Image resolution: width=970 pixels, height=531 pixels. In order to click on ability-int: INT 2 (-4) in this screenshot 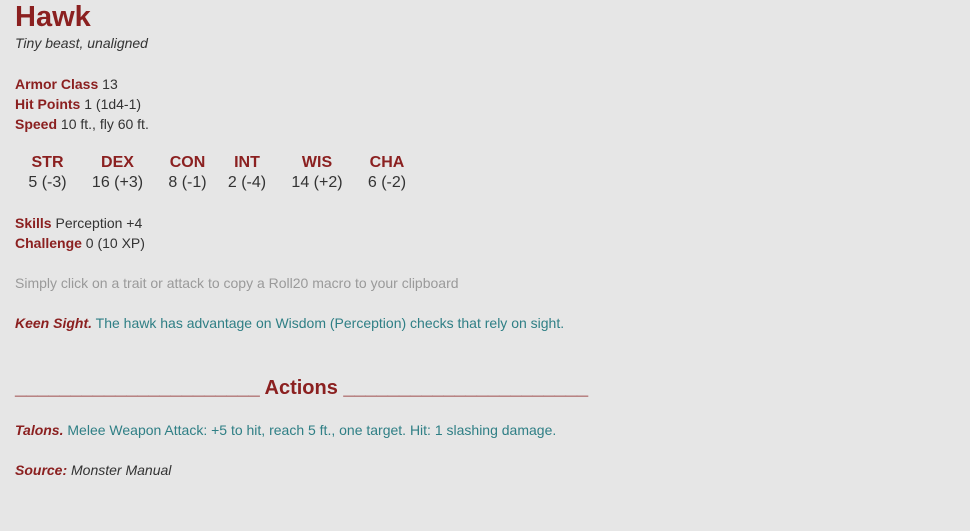, I will do `click(247, 173)`.